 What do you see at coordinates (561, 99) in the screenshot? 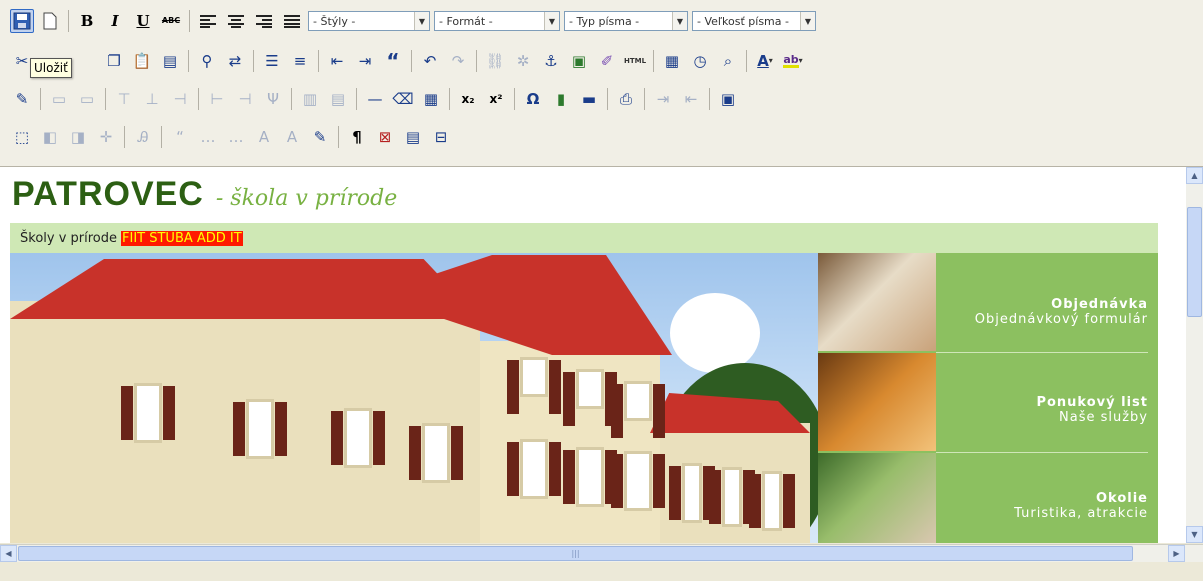
I see `media-icon: ▮` at bounding box center [561, 99].